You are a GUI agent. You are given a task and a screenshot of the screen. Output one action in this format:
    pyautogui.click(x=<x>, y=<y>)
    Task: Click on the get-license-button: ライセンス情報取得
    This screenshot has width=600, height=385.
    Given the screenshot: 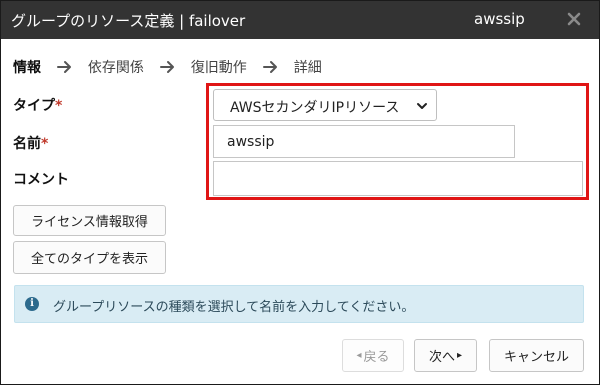 What is the action you would take?
    pyautogui.click(x=89, y=220)
    